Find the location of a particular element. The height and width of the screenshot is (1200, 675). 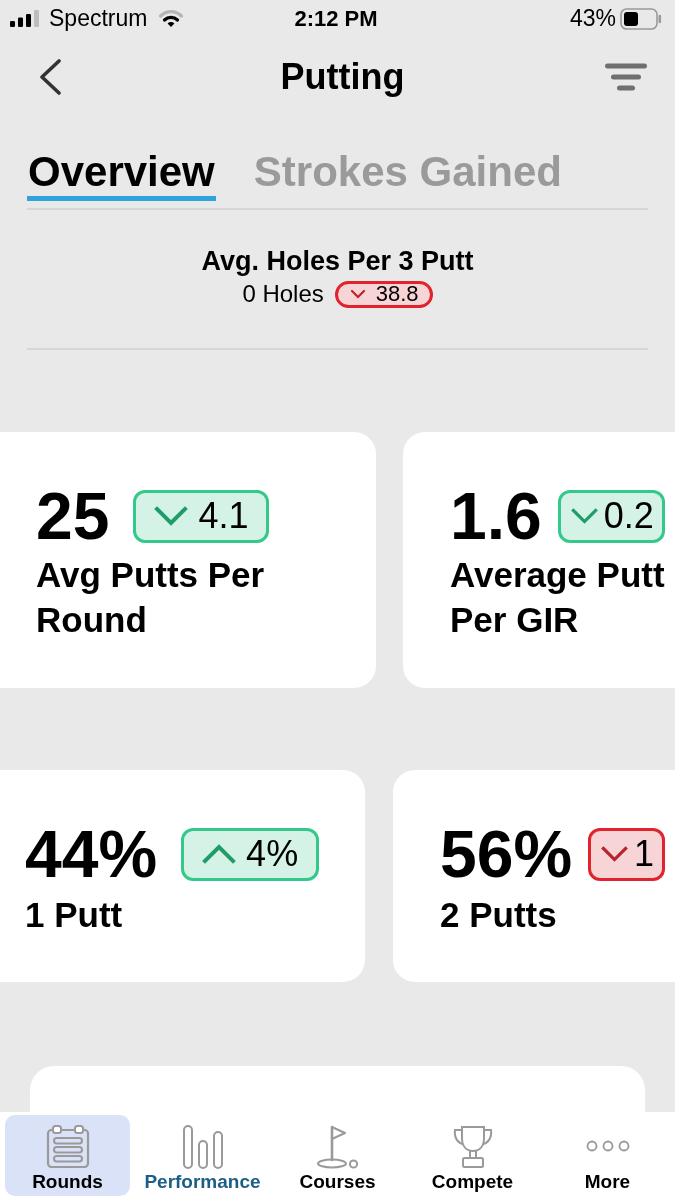

tab-bar-item: Compete is located at coordinates (472, 1155).